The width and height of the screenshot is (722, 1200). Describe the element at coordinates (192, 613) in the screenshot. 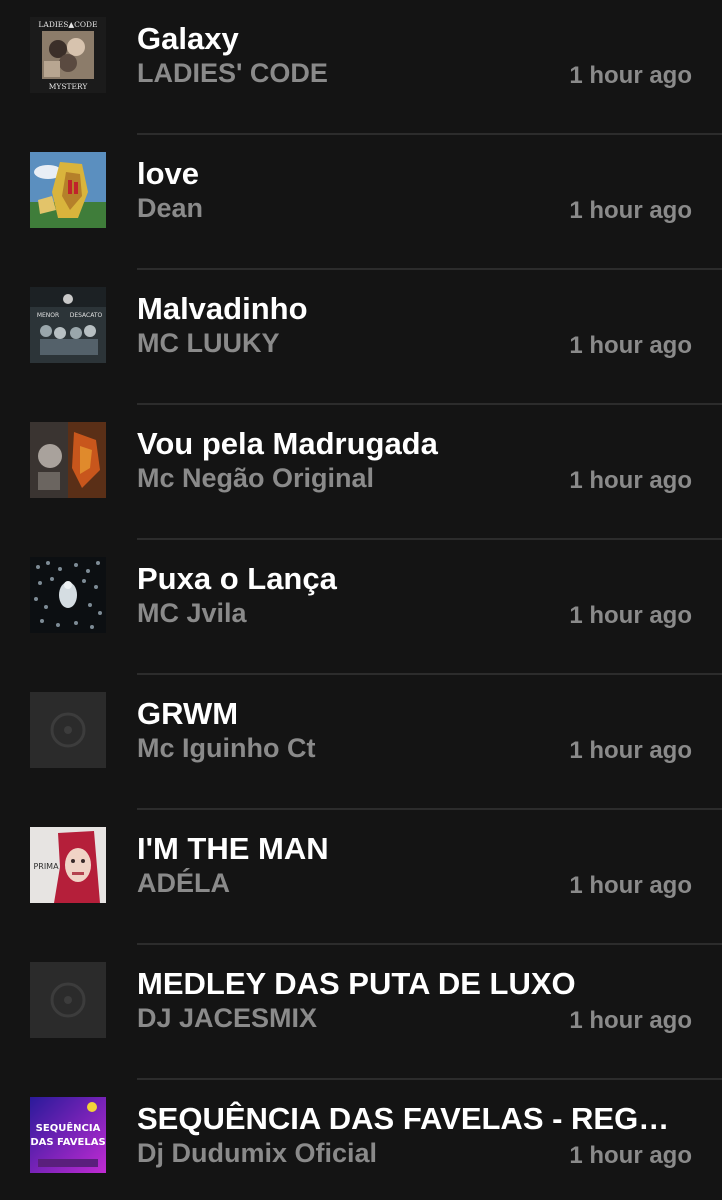

I see `track-artist: MC Jvila` at that location.